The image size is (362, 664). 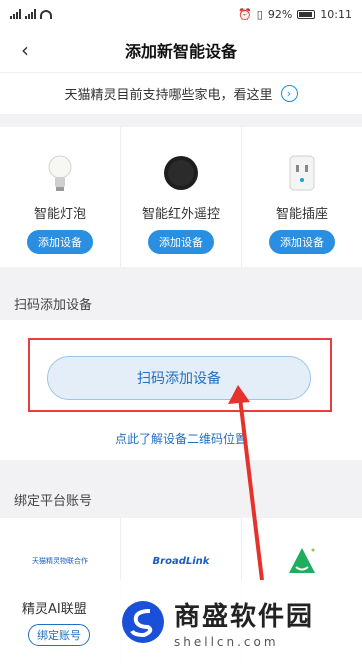 What do you see at coordinates (143, 622) in the screenshot?
I see `watermark-logo-icon` at bounding box center [143, 622].